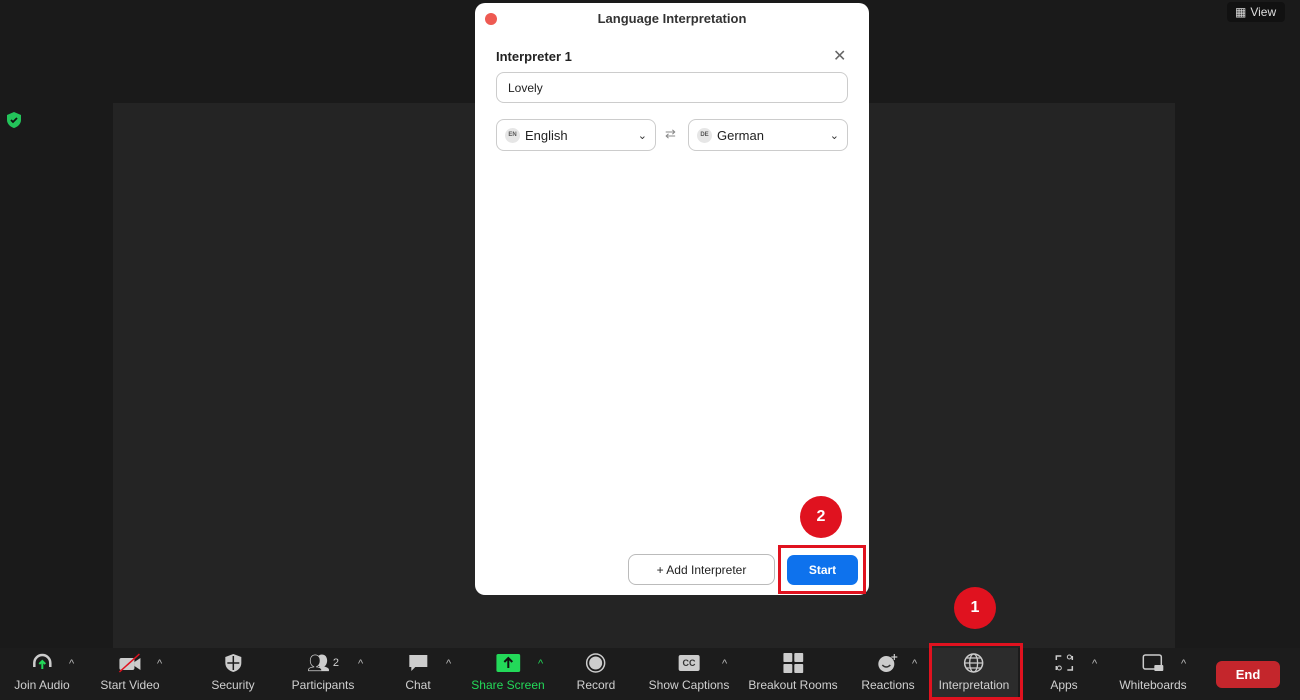  What do you see at coordinates (975, 608) in the screenshot?
I see `step-badge-1: 1` at bounding box center [975, 608].